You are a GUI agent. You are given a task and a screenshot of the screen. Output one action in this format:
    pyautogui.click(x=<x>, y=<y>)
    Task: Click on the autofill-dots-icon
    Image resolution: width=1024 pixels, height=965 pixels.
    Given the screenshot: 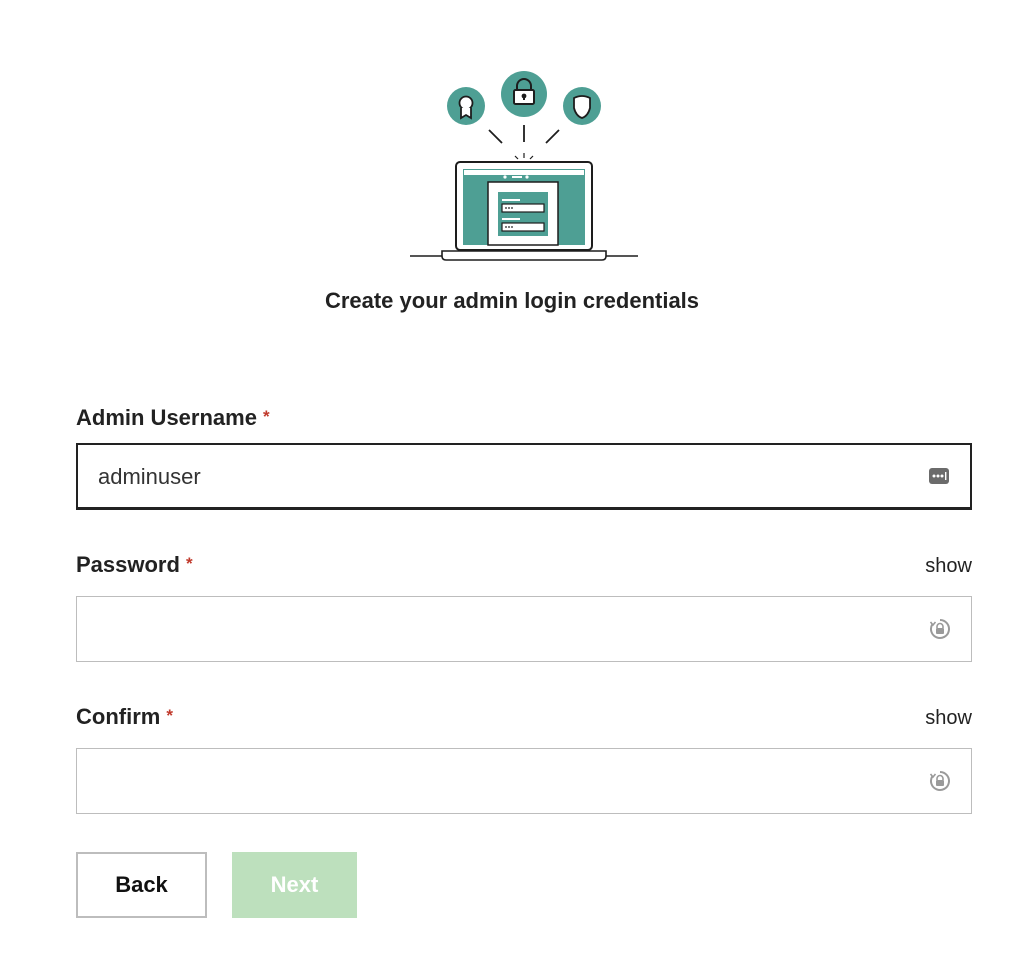 What is the action you would take?
    pyautogui.click(x=939, y=476)
    